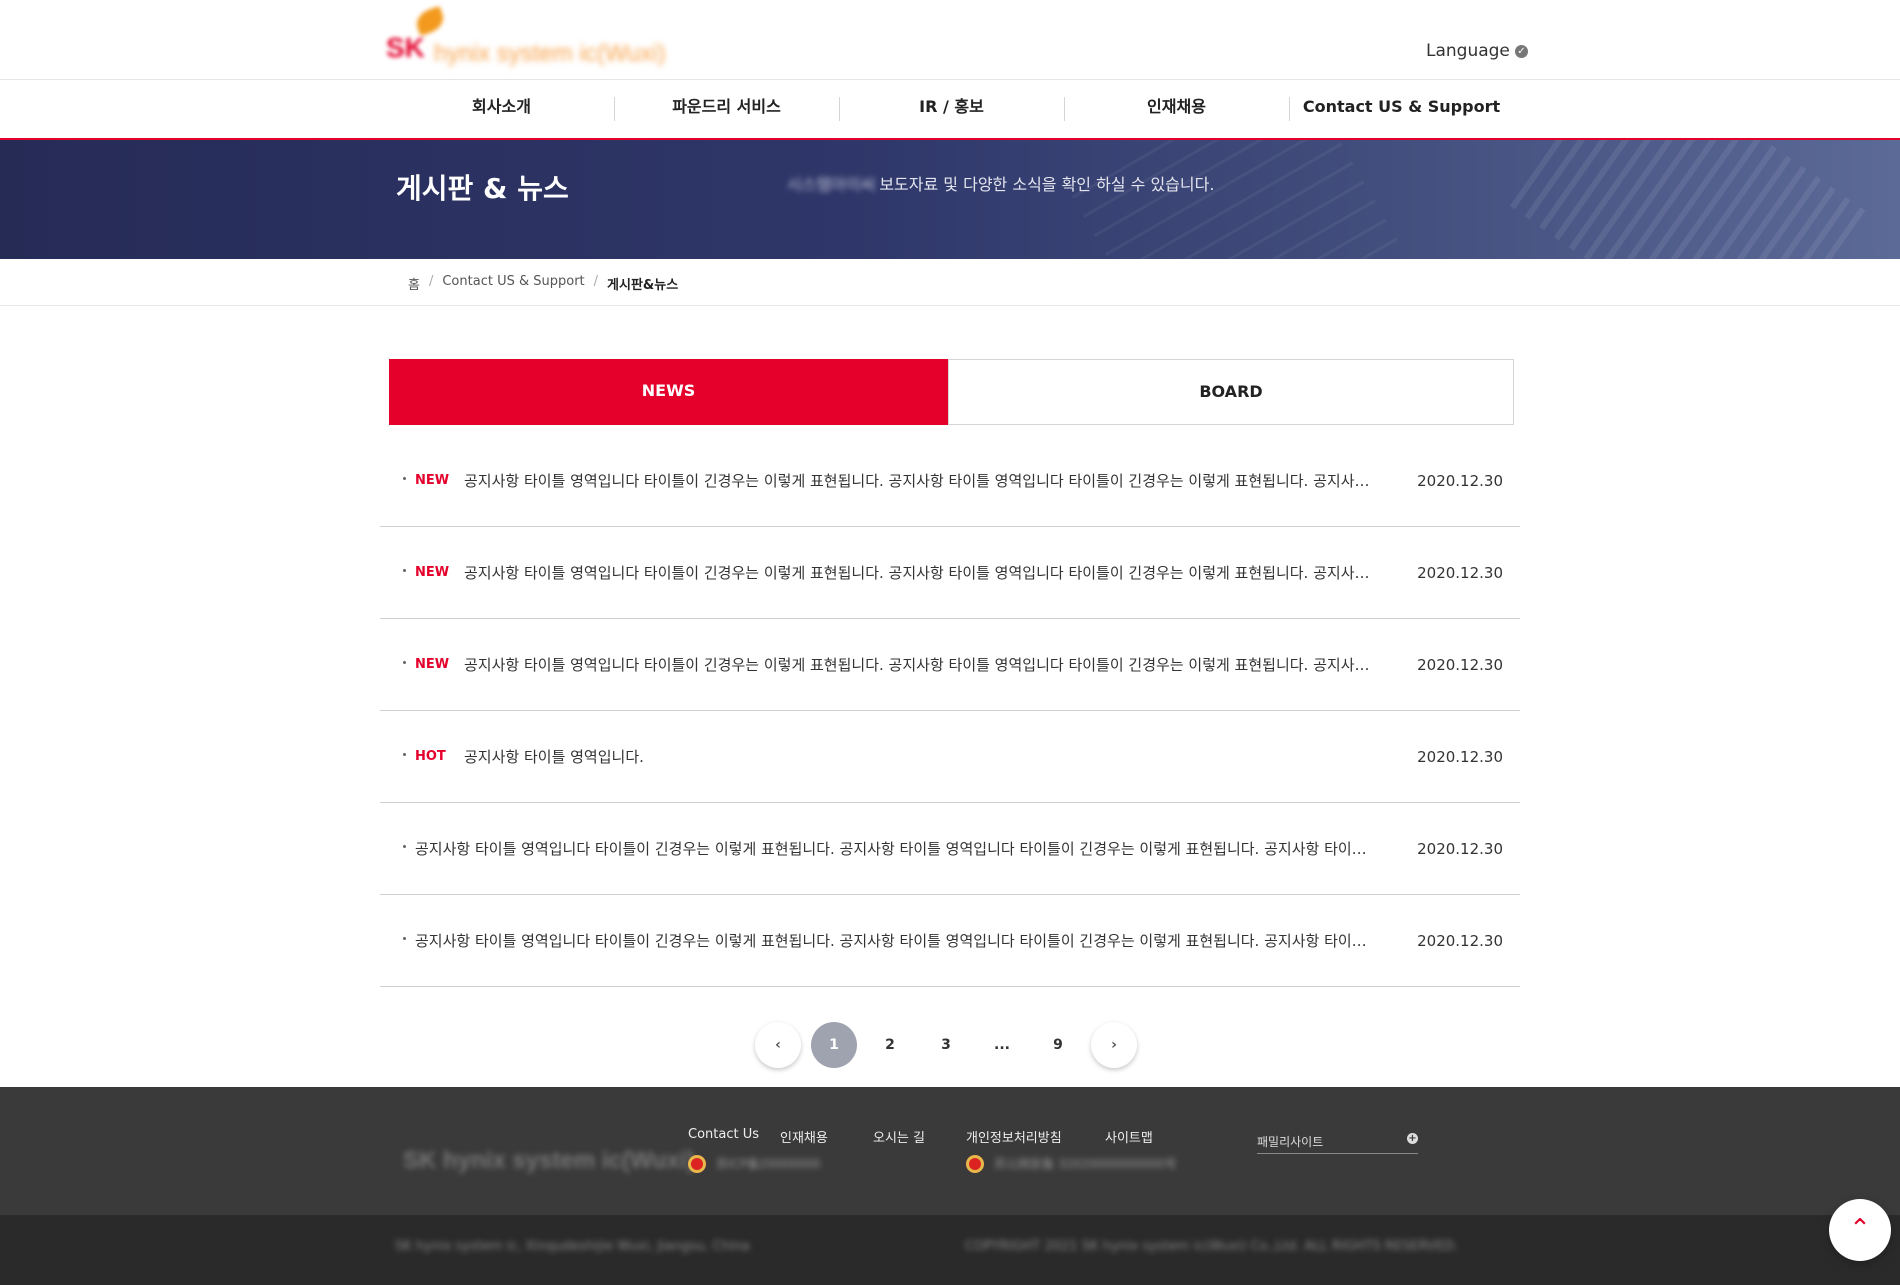  I want to click on plus-circle-icon: +, so click(1412, 1138).